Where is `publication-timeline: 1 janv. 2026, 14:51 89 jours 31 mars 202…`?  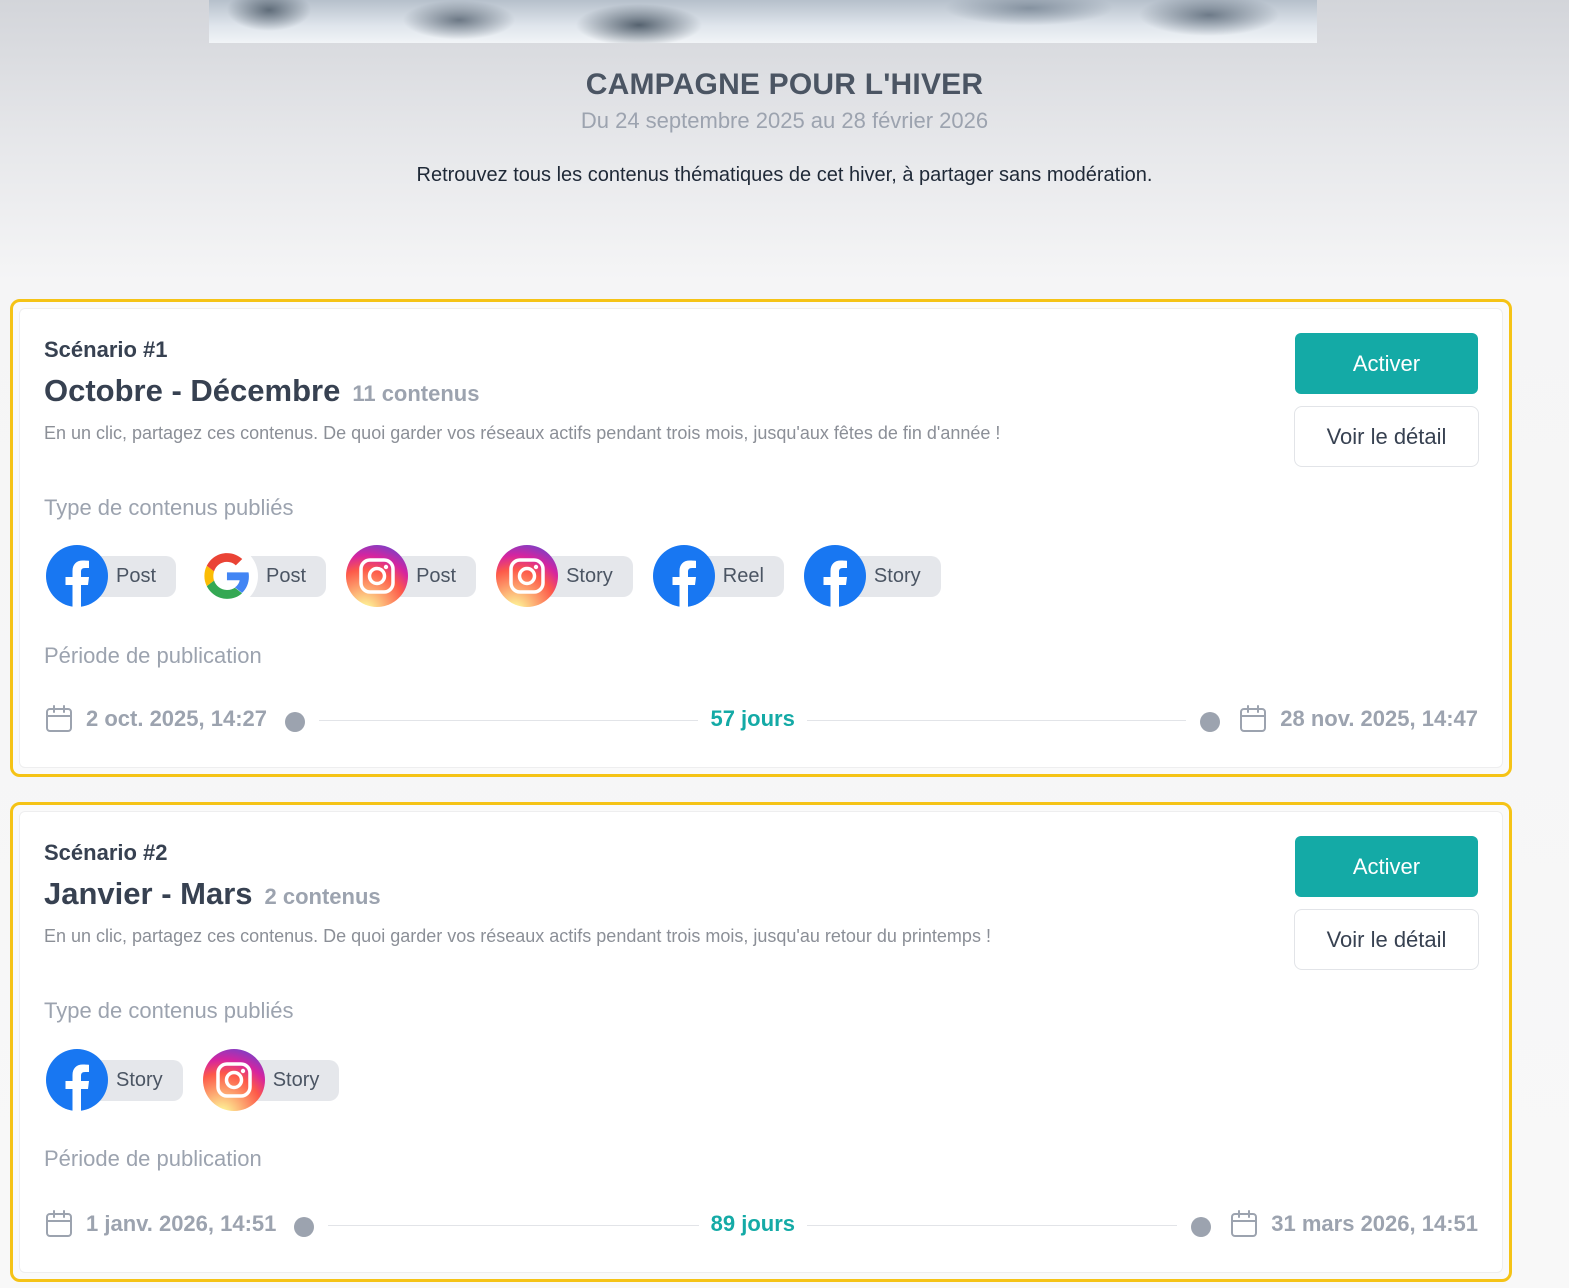 publication-timeline: 1 janv. 2026, 14:51 89 jours 31 mars 202… is located at coordinates (761, 1224).